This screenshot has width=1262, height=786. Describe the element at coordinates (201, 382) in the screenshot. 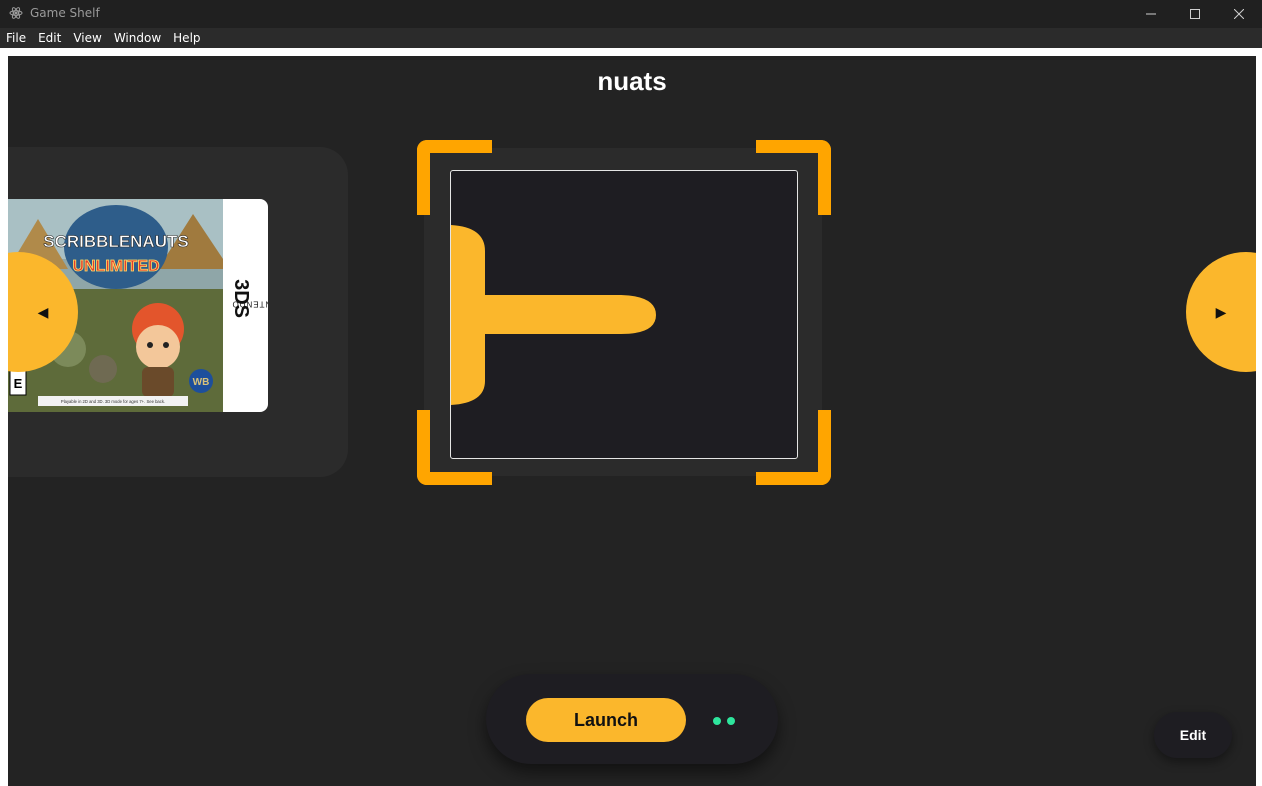

I see `cover-publisher: WB` at that location.